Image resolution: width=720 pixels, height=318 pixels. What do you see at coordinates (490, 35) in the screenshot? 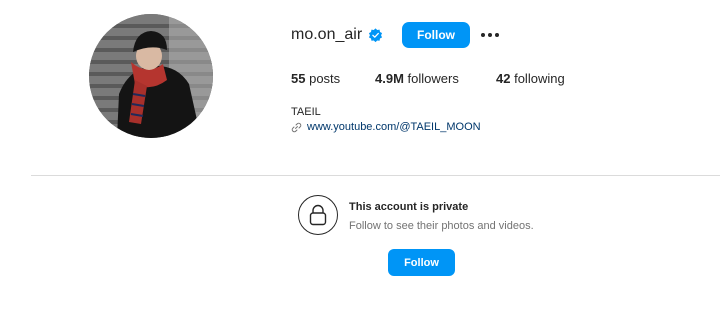
I see `more-options-icon` at bounding box center [490, 35].